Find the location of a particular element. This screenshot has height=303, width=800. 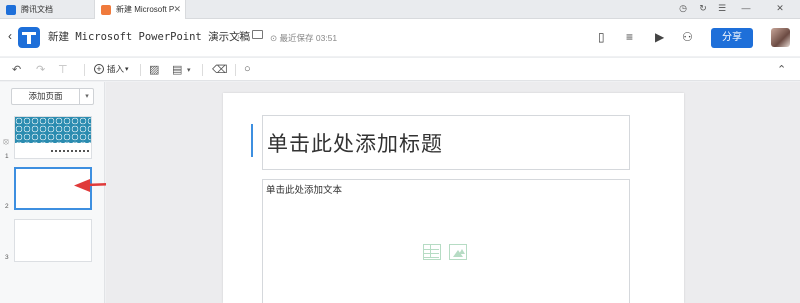

insert-image-icon is located at coordinates (458, 252).